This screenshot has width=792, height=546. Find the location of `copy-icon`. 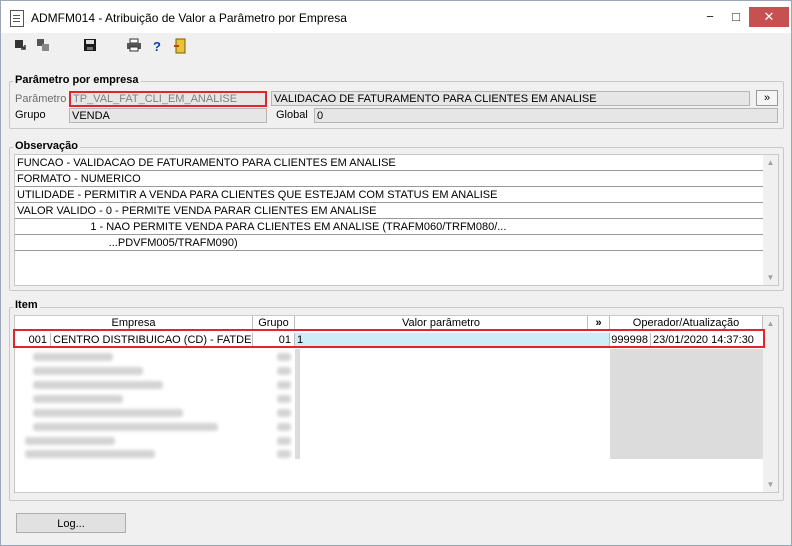

copy-icon is located at coordinates (43, 47).